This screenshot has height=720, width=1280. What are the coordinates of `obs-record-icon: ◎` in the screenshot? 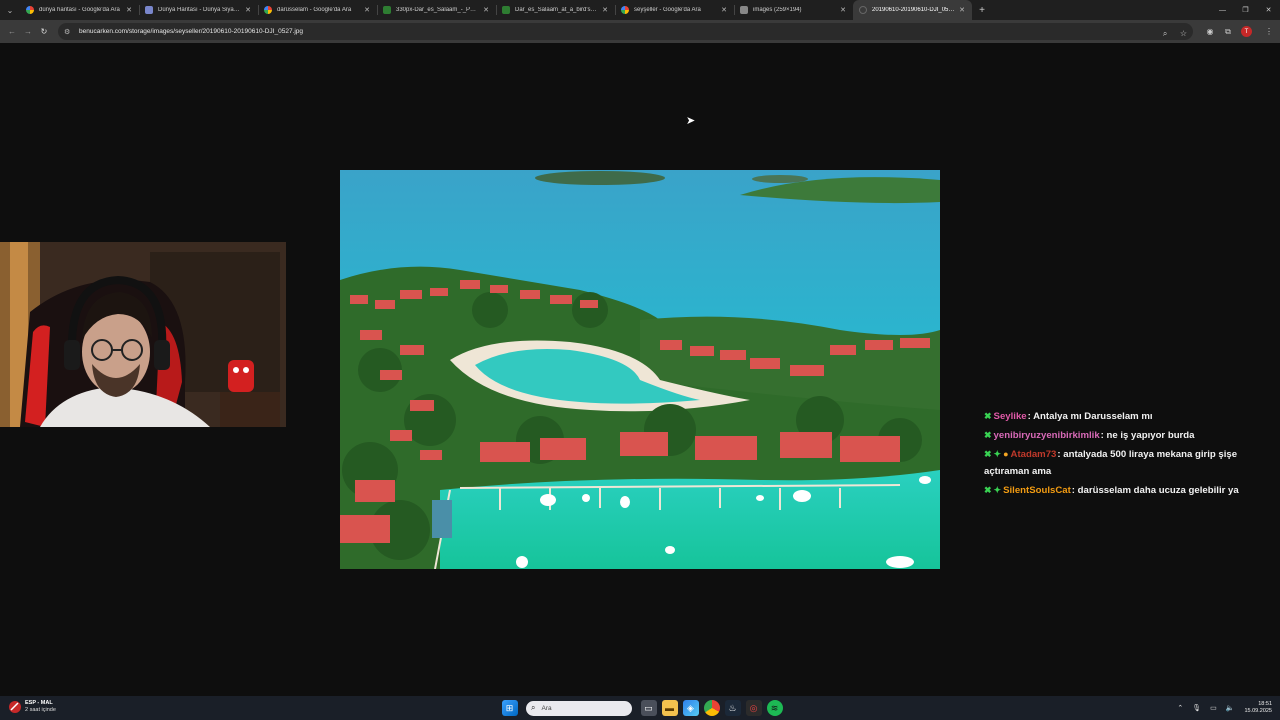 It's located at (753, 708).